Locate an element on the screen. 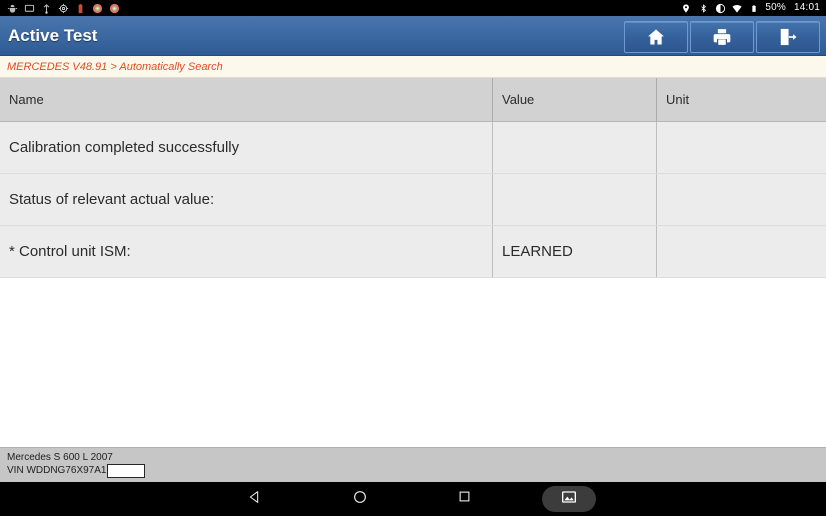 This screenshot has height=516, width=826. status-bar-system: 50% 14:01 is located at coordinates (750, 8).